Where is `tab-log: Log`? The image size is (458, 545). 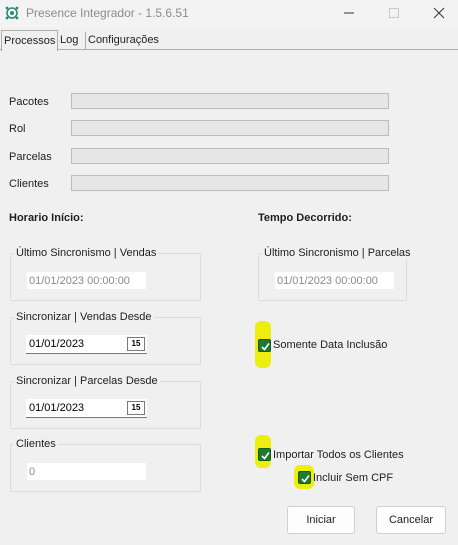
tab-log: Log is located at coordinates (69, 41).